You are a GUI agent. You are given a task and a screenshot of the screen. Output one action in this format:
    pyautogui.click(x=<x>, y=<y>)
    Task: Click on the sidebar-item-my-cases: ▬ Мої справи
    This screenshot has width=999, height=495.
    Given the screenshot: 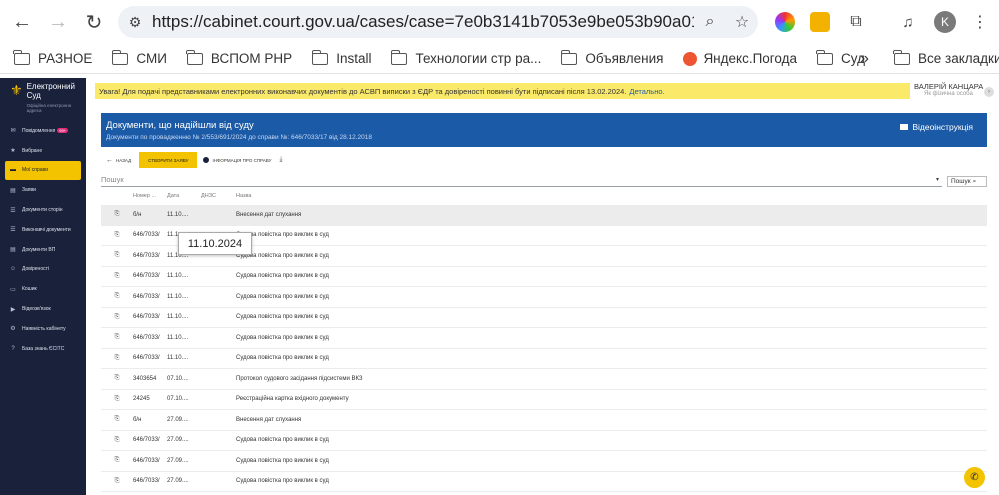 What is the action you would take?
    pyautogui.click(x=43, y=170)
    